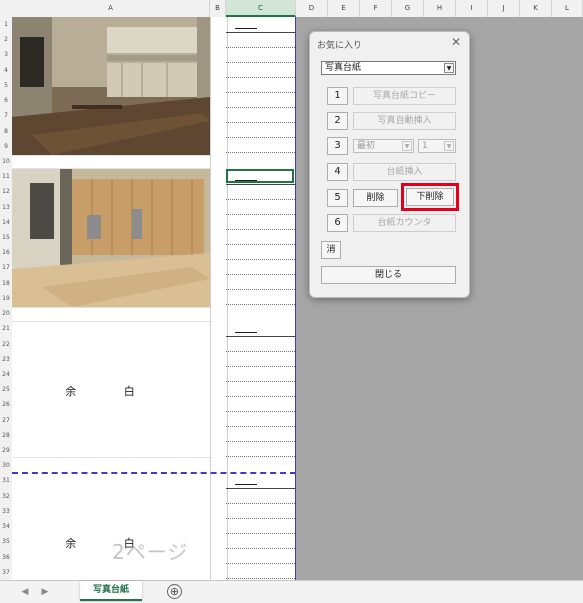 The width and height of the screenshot is (583, 603). Describe the element at coordinates (331, 250) in the screenshot. I see `clear-button: 消` at that location.